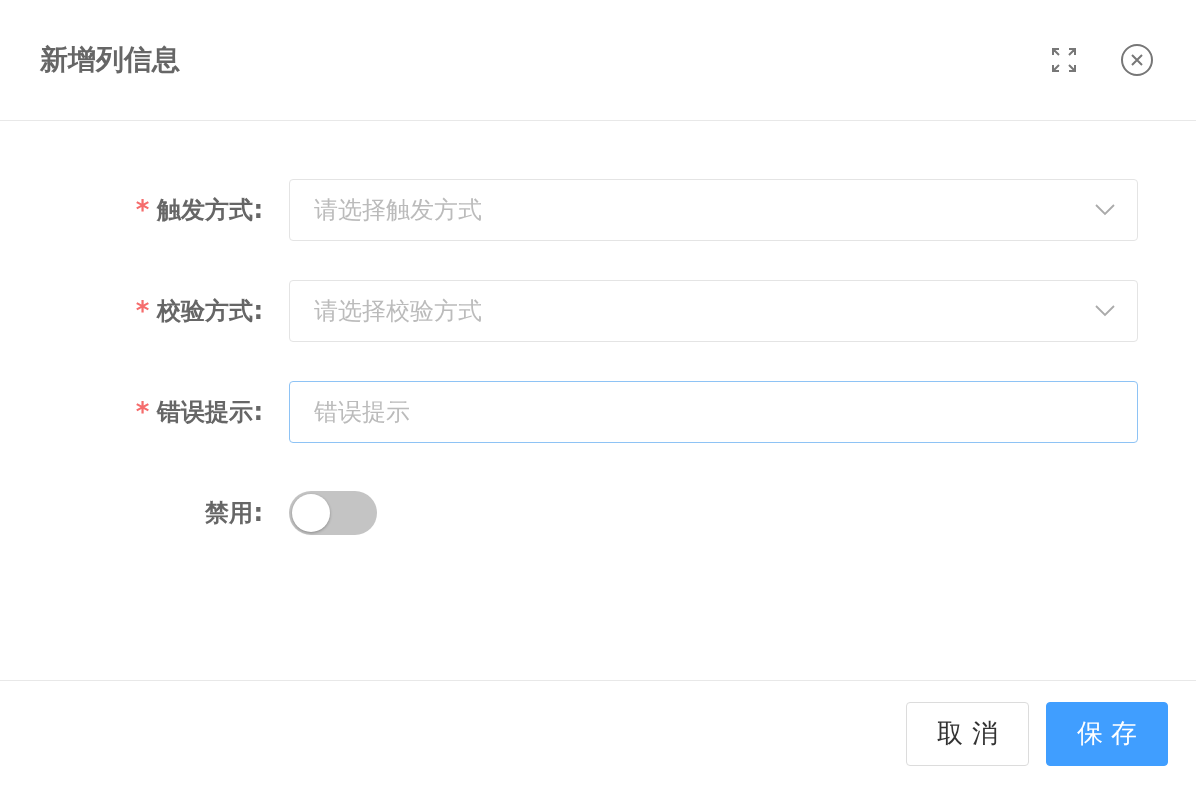 This screenshot has width=1196, height=786. What do you see at coordinates (210, 412) in the screenshot?
I see `field-label: 错误提示:` at bounding box center [210, 412].